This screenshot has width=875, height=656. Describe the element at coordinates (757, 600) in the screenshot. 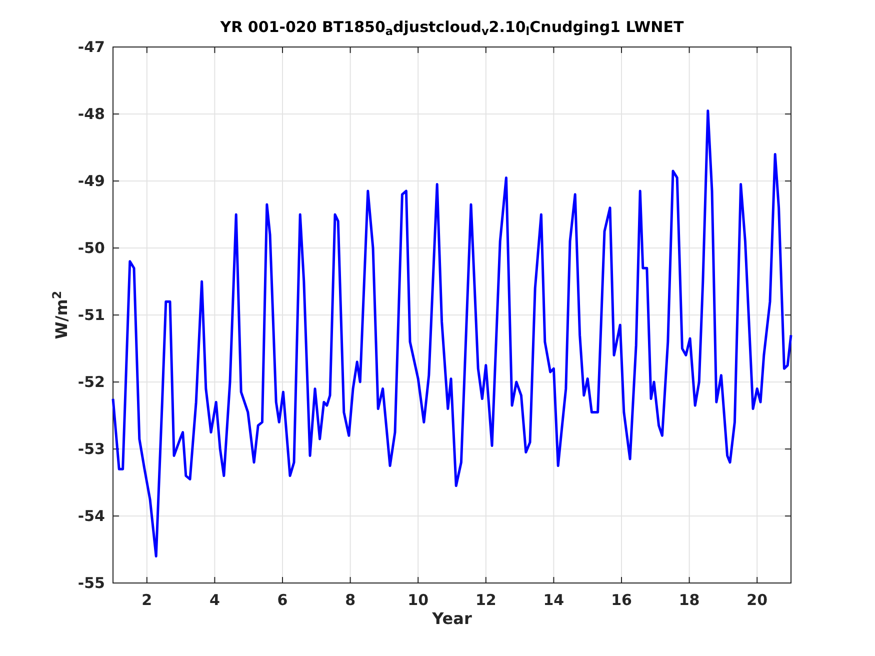

I see `tick-label: 20` at that location.